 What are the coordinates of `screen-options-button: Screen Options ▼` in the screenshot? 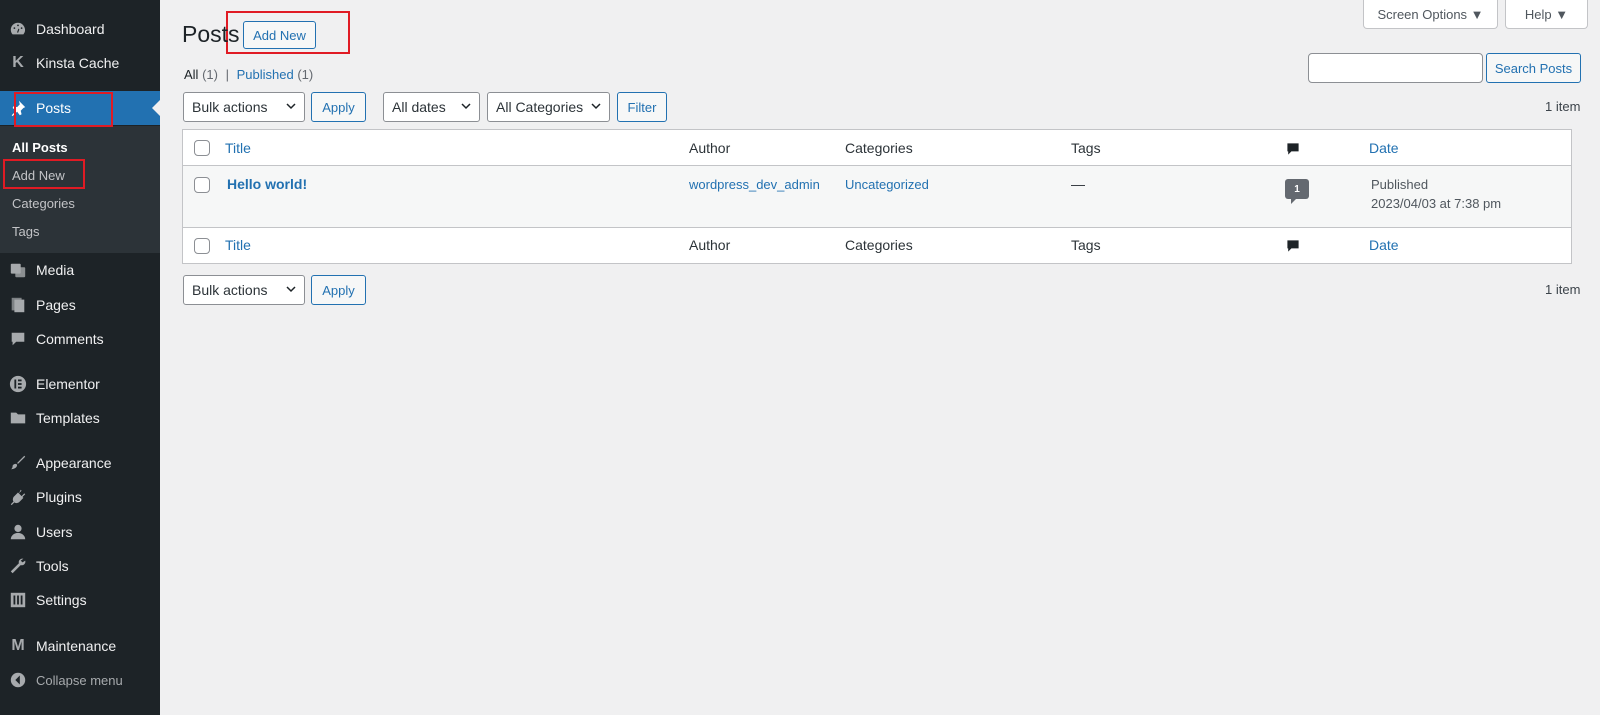 It's located at (1430, 14).